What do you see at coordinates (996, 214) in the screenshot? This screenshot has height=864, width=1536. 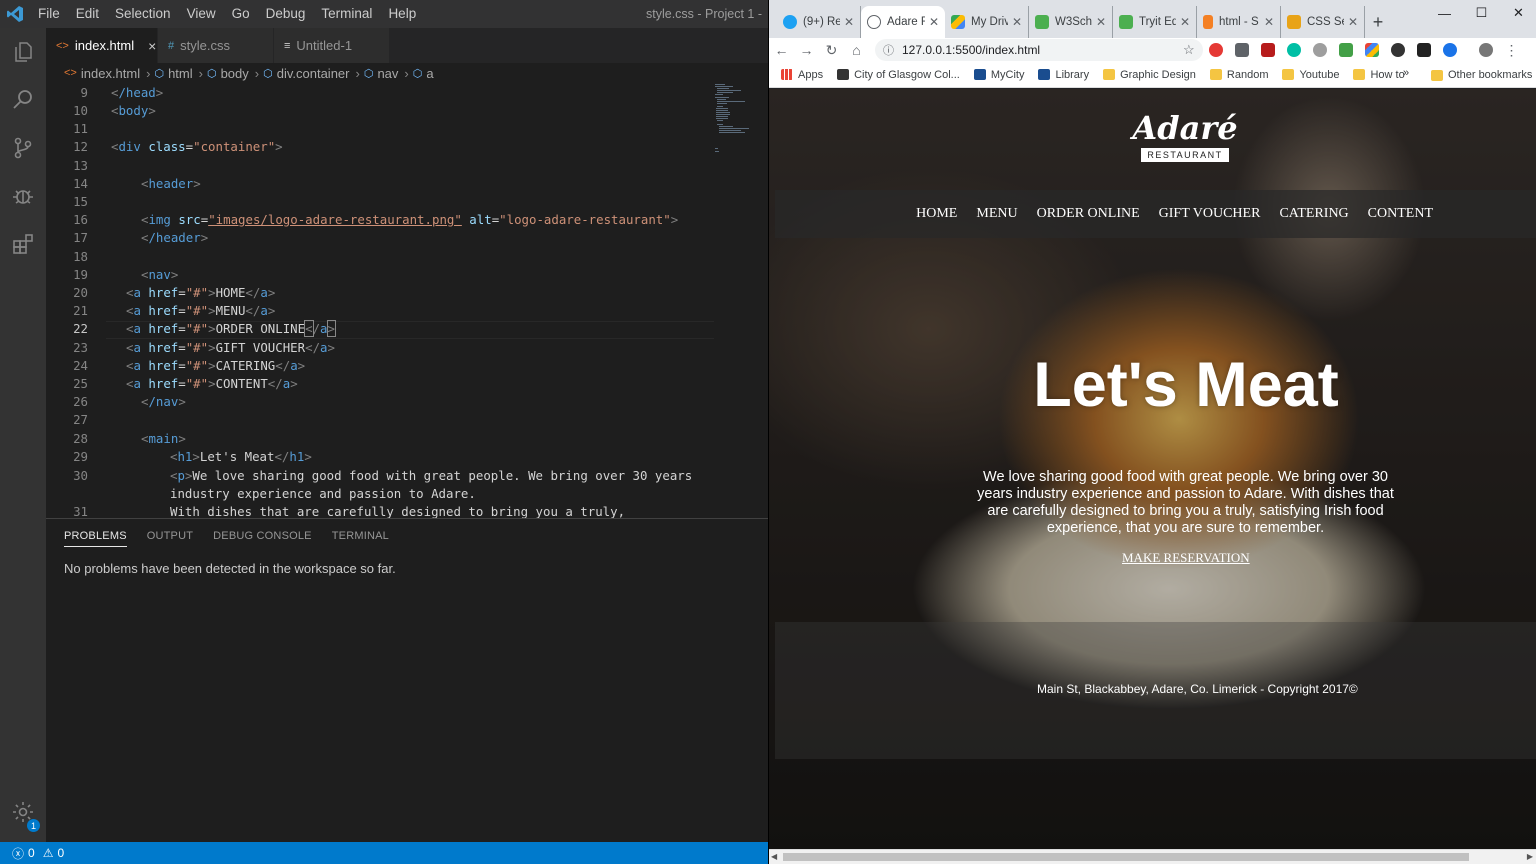 I see `nav-menu: MENU` at bounding box center [996, 214].